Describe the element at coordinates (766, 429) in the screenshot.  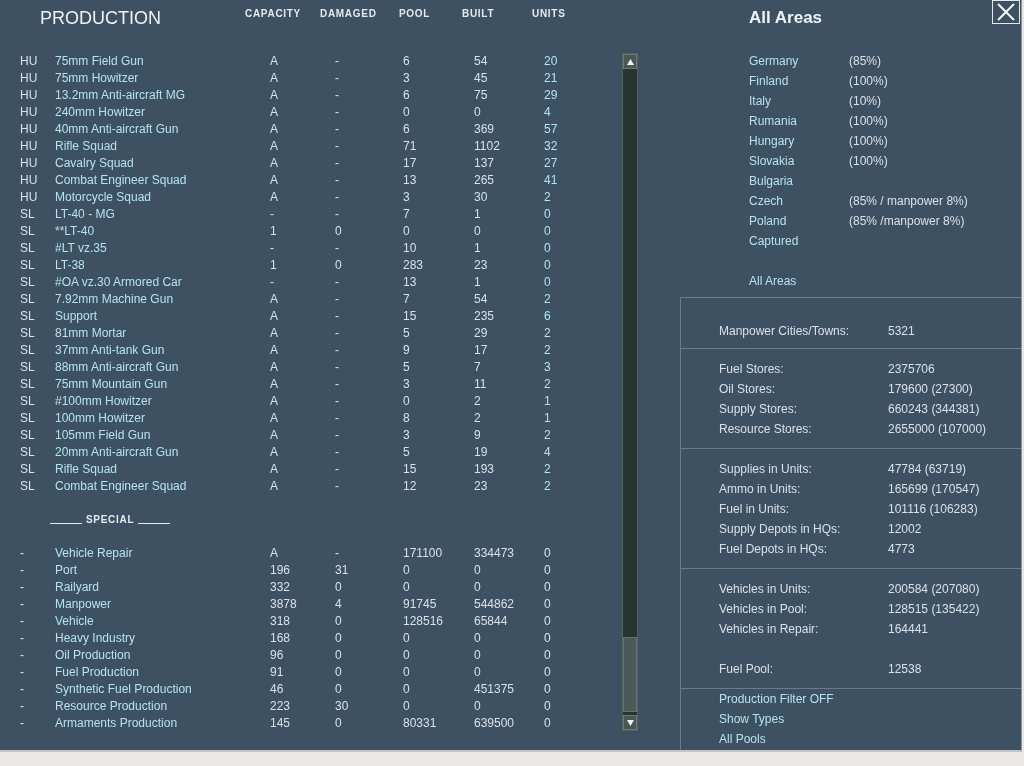
I see `stat-label: Resource Stores:` at that location.